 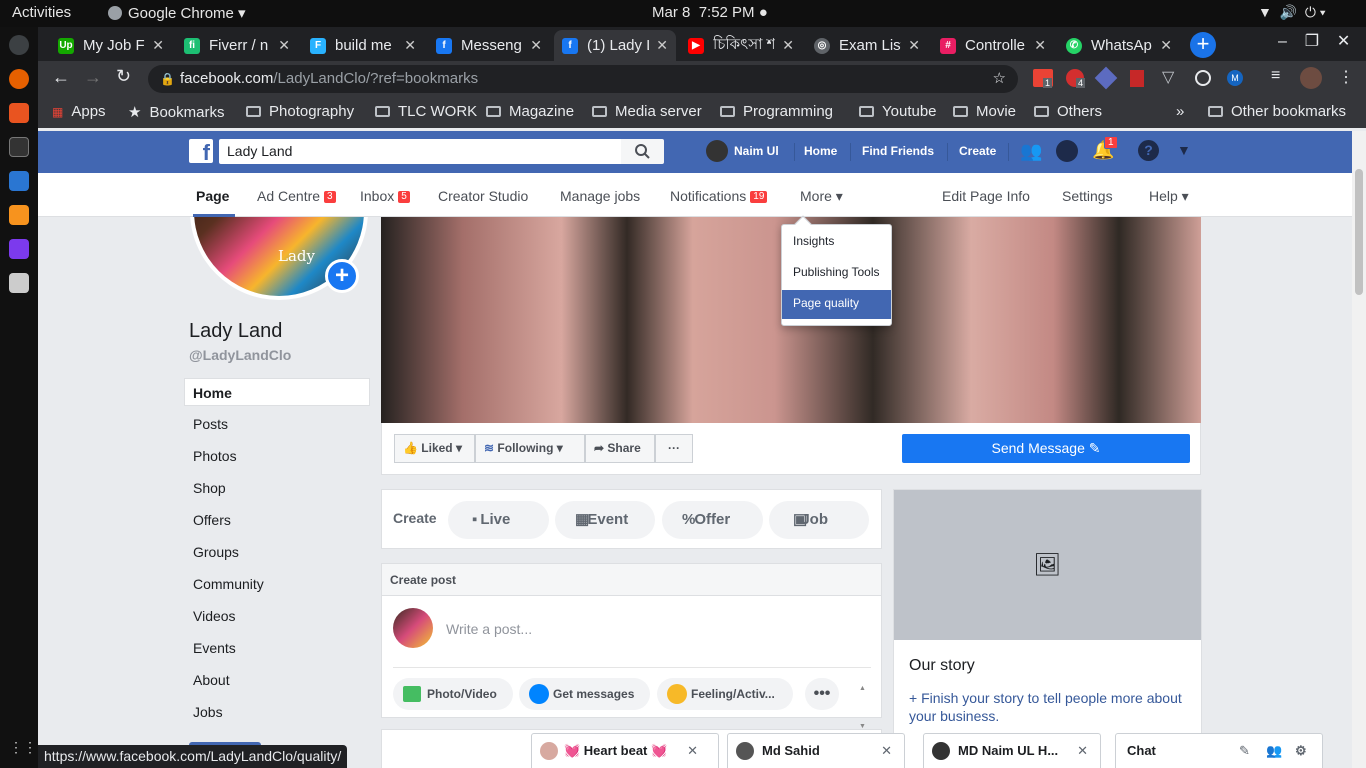 What do you see at coordinates (674, 448) in the screenshot?
I see `more-actions-button: ···` at bounding box center [674, 448].